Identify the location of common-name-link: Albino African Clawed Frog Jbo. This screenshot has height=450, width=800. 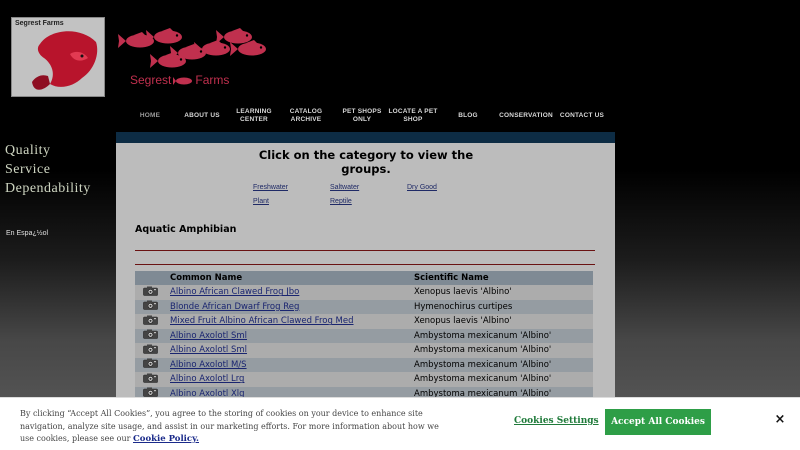
(234, 292).